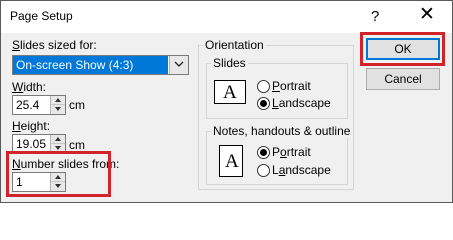 This screenshot has height=240, width=453. I want to click on orientation-title: Orientation, so click(234, 45).